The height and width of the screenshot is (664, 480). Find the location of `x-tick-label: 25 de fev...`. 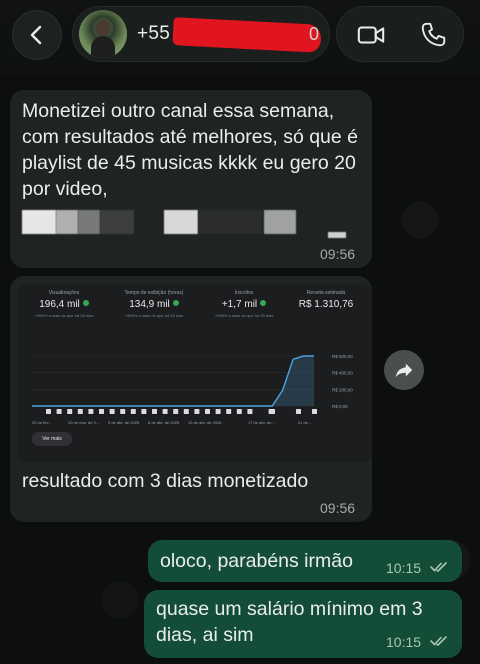

x-tick-label: 25 de fev... is located at coordinates (42, 422).